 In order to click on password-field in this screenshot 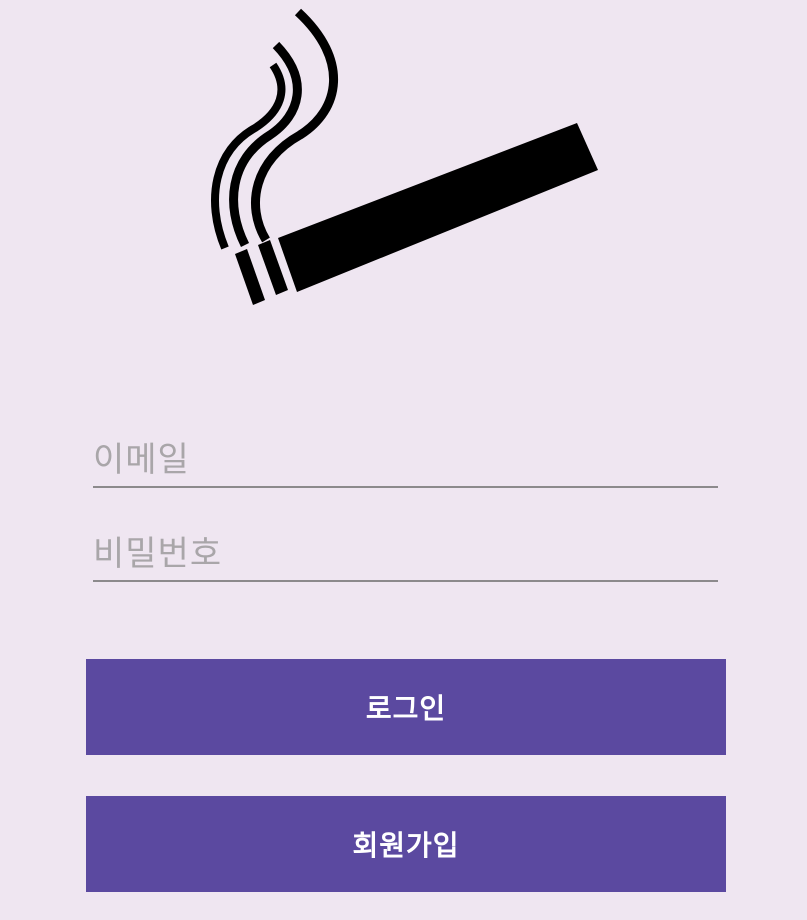, I will do `click(405, 552)`.